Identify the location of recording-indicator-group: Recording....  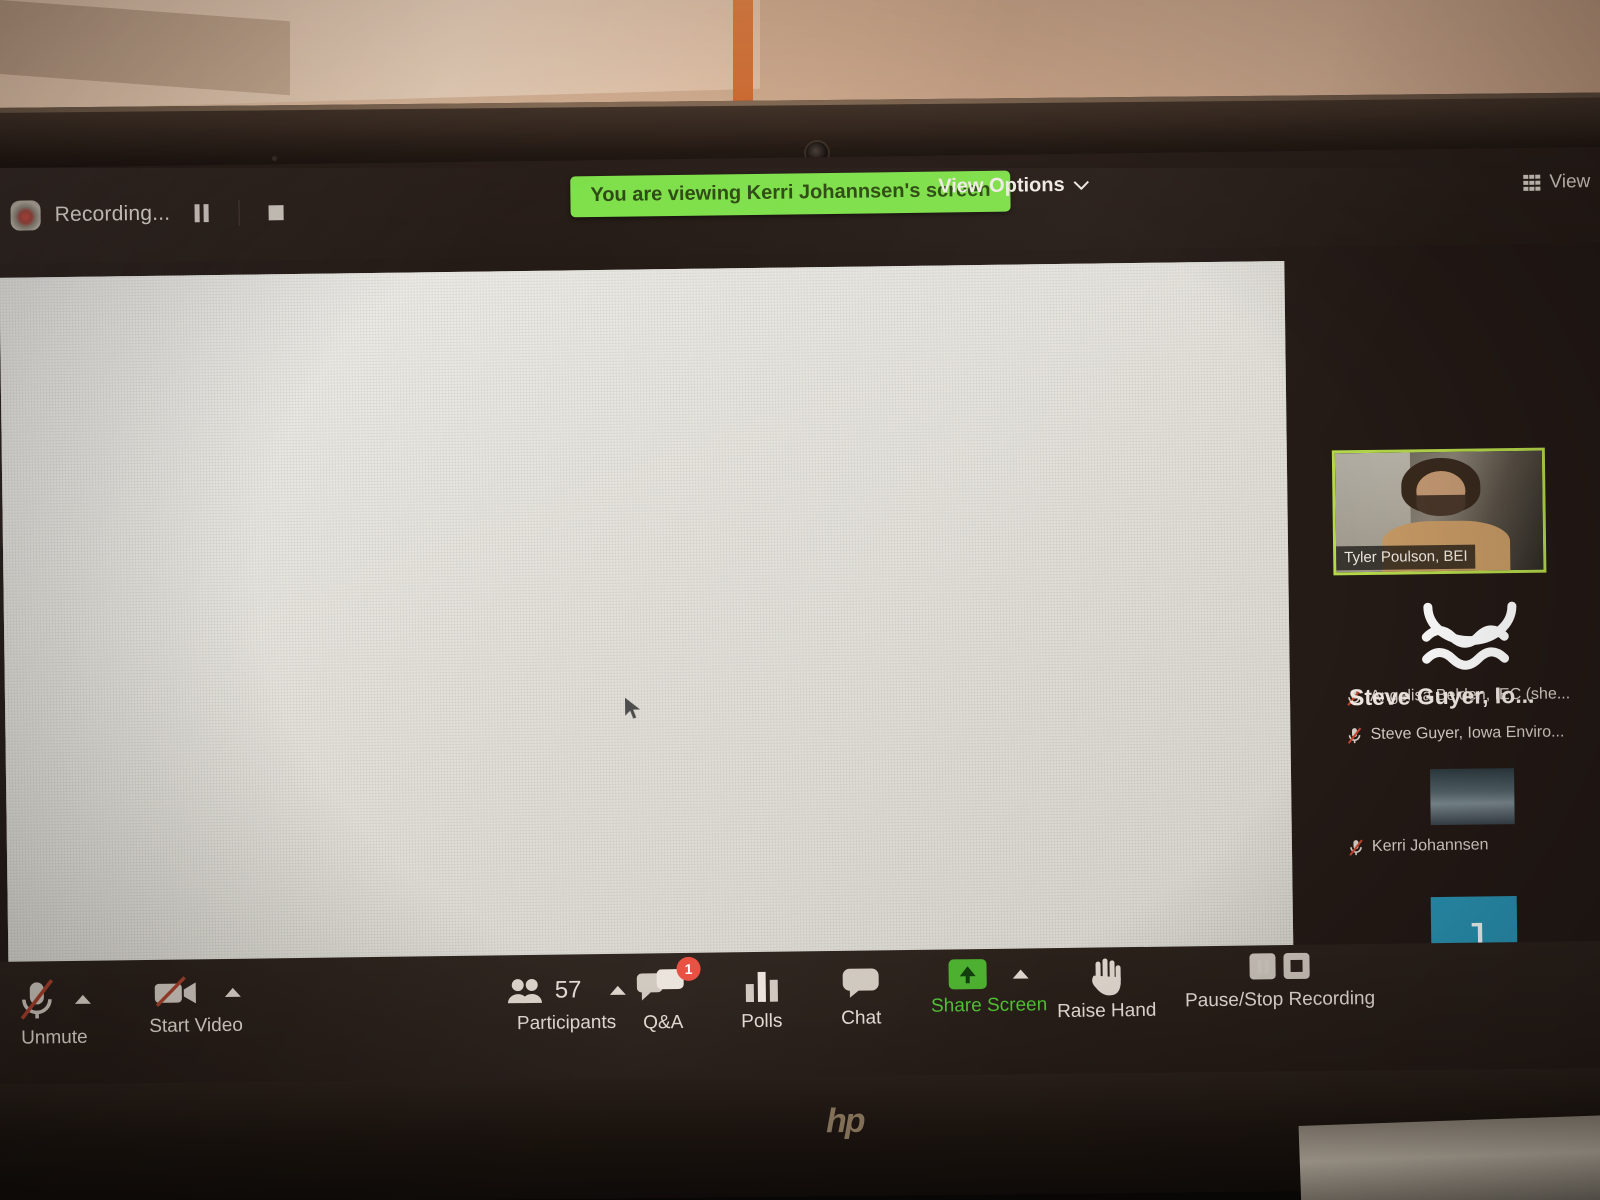
(146, 214).